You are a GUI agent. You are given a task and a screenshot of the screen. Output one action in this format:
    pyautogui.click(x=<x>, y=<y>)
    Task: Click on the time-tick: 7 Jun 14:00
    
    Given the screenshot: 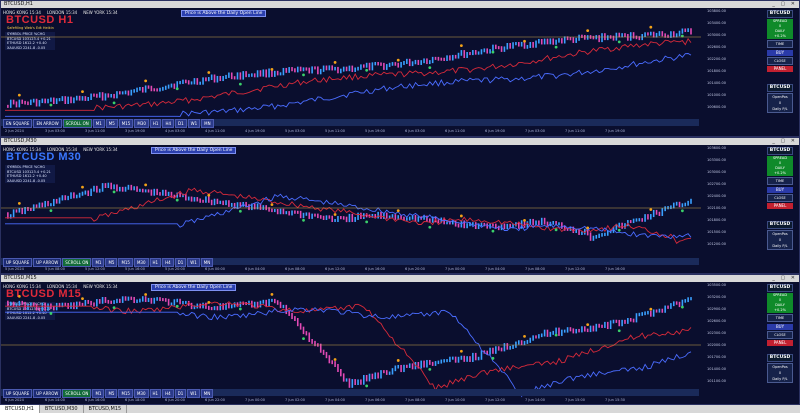 What is the action you would take?
    pyautogui.click(x=535, y=400)
    